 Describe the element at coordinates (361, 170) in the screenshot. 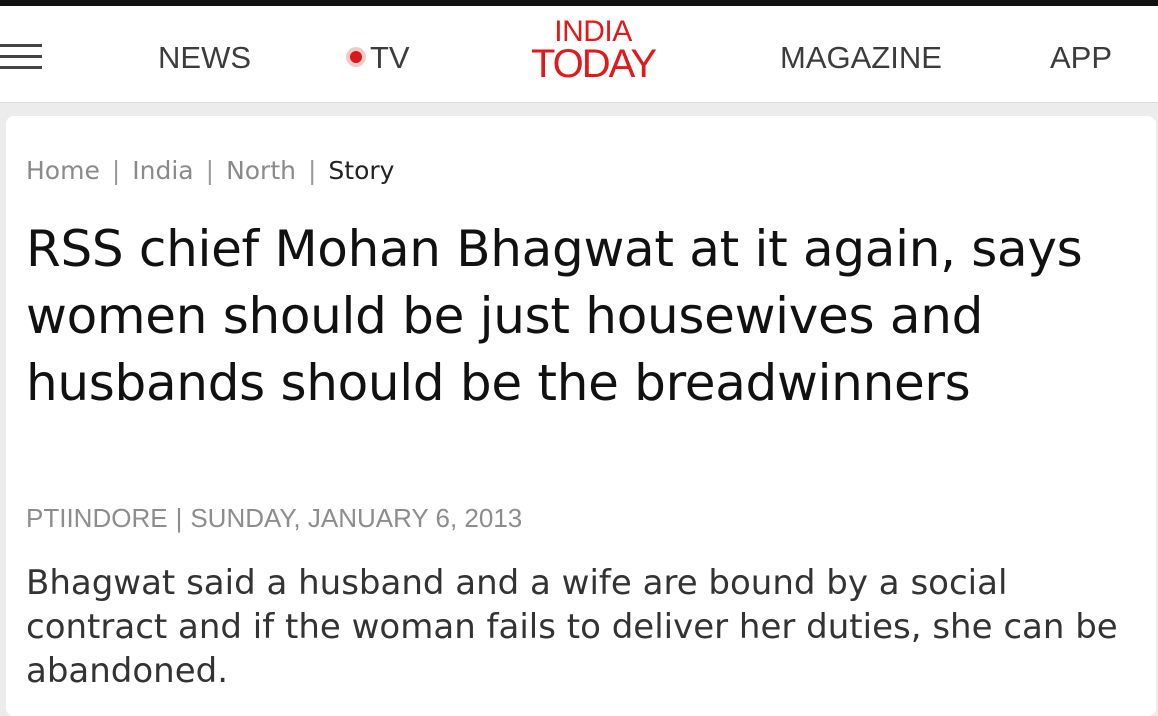

I see `breadcrumb-current: Story` at that location.